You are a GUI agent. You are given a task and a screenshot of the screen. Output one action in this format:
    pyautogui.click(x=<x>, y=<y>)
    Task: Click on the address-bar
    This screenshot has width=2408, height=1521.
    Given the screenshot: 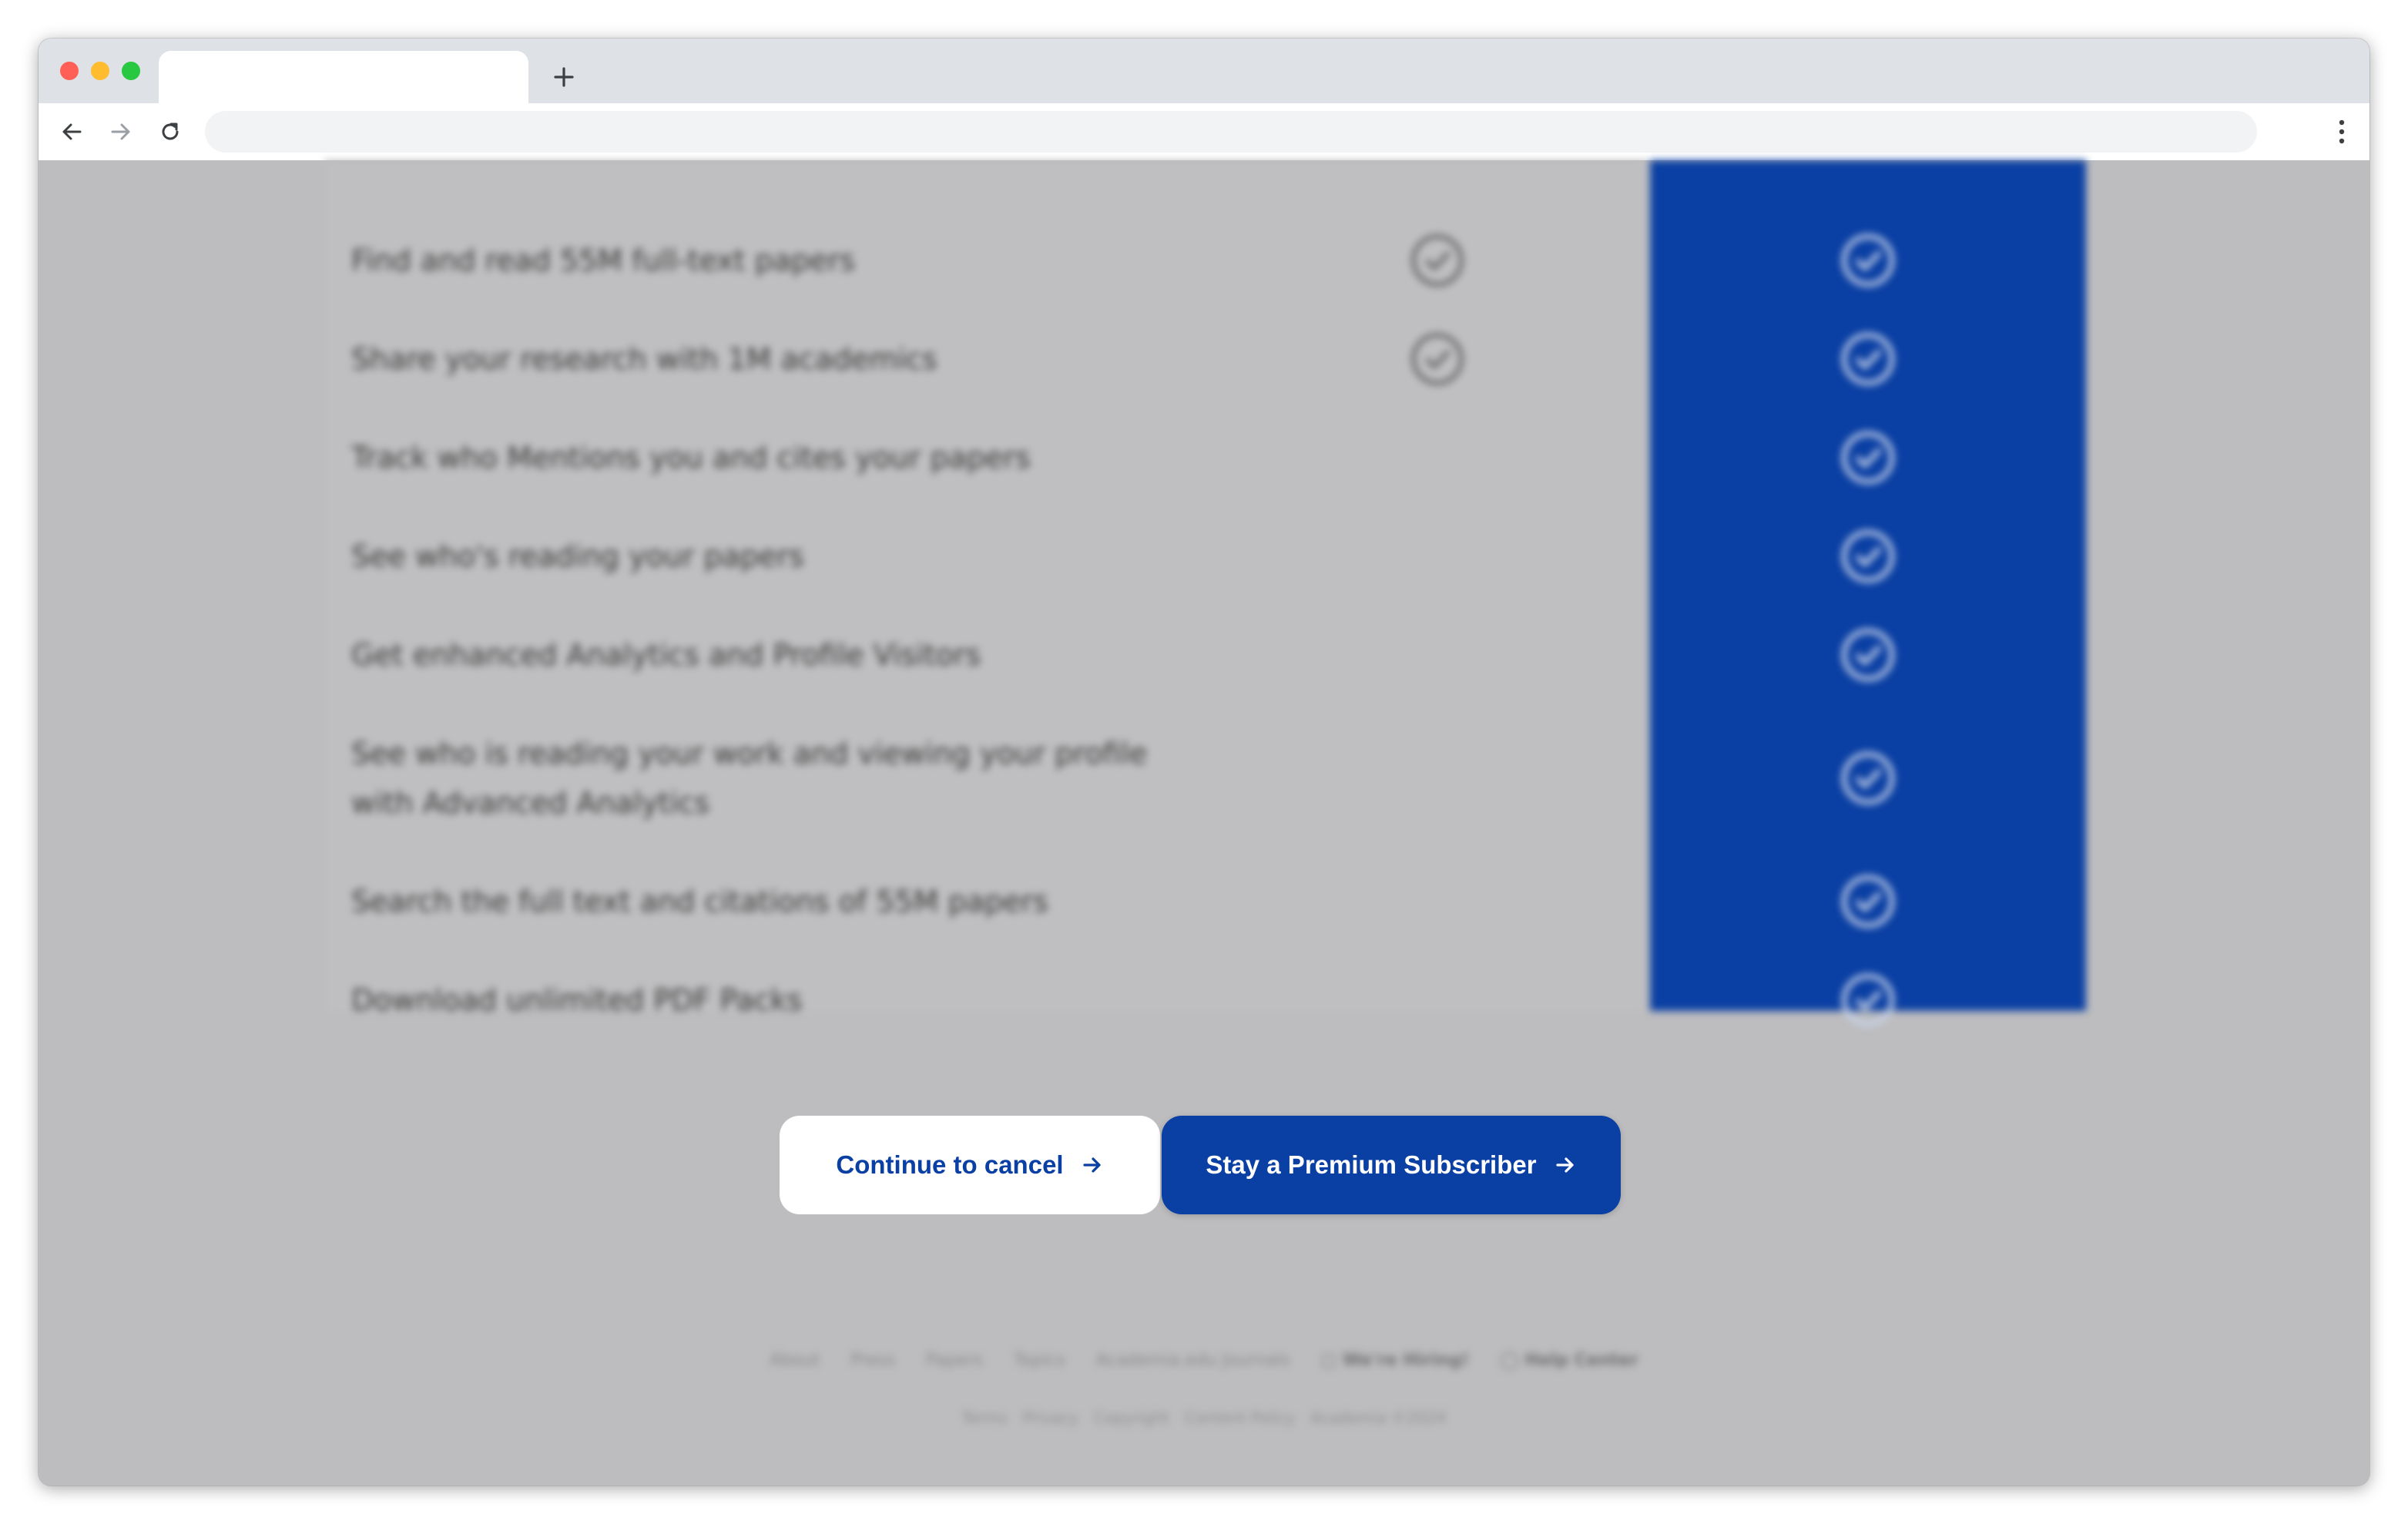 What is the action you would take?
    pyautogui.click(x=1231, y=132)
    